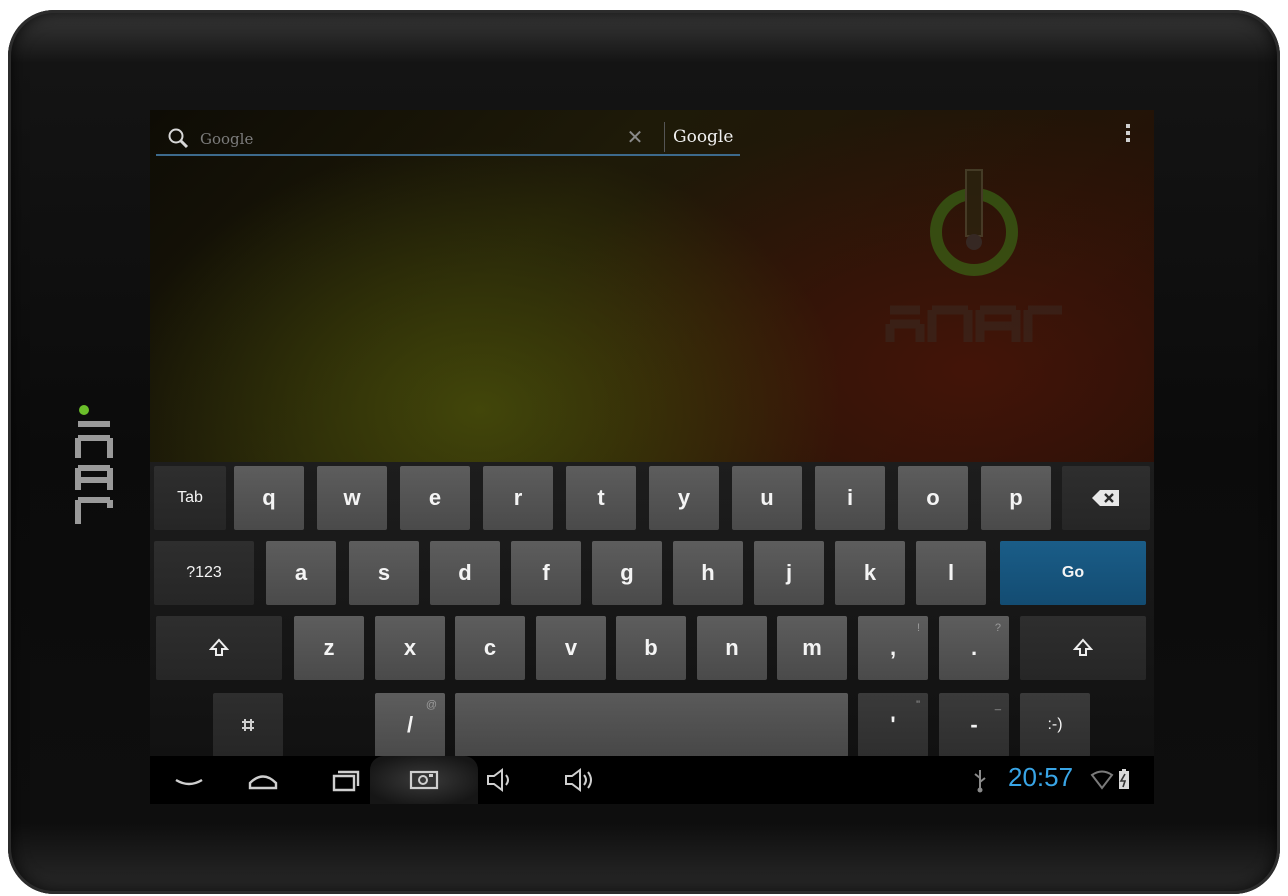 The width and height of the screenshot is (1288, 896). I want to click on key-backspace, so click(1106, 498).